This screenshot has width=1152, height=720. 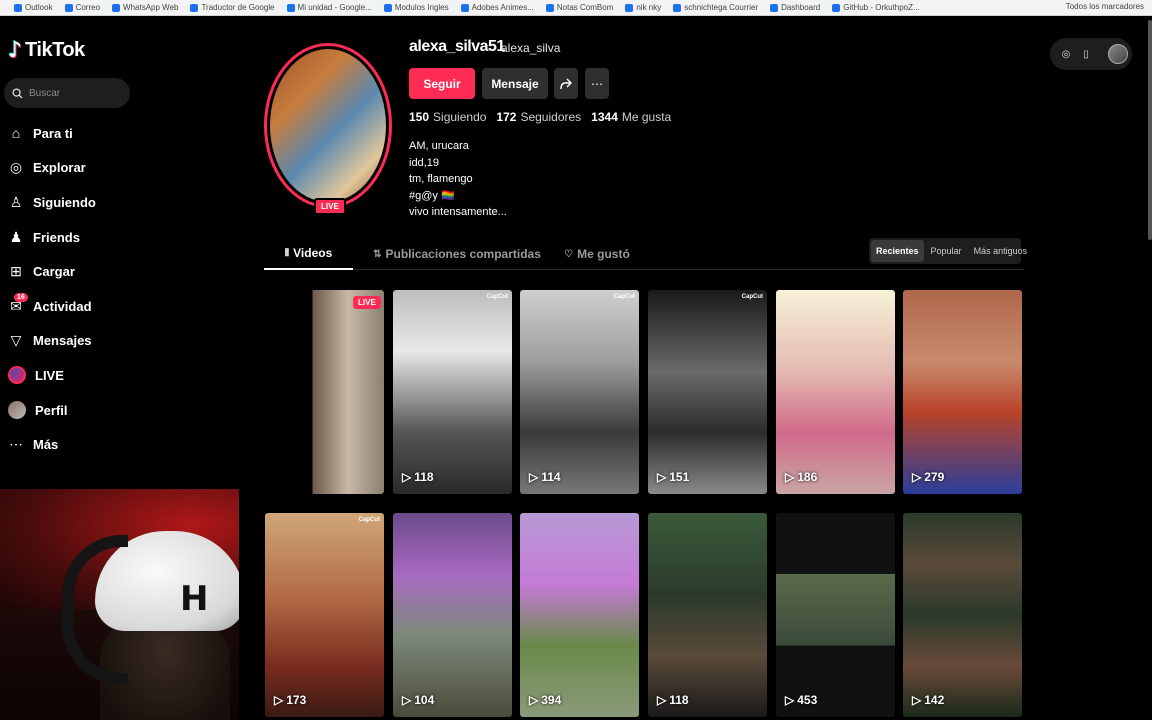 What do you see at coordinates (463, 254) in the screenshot?
I see `tab-label: Publicaciones compartidas` at bounding box center [463, 254].